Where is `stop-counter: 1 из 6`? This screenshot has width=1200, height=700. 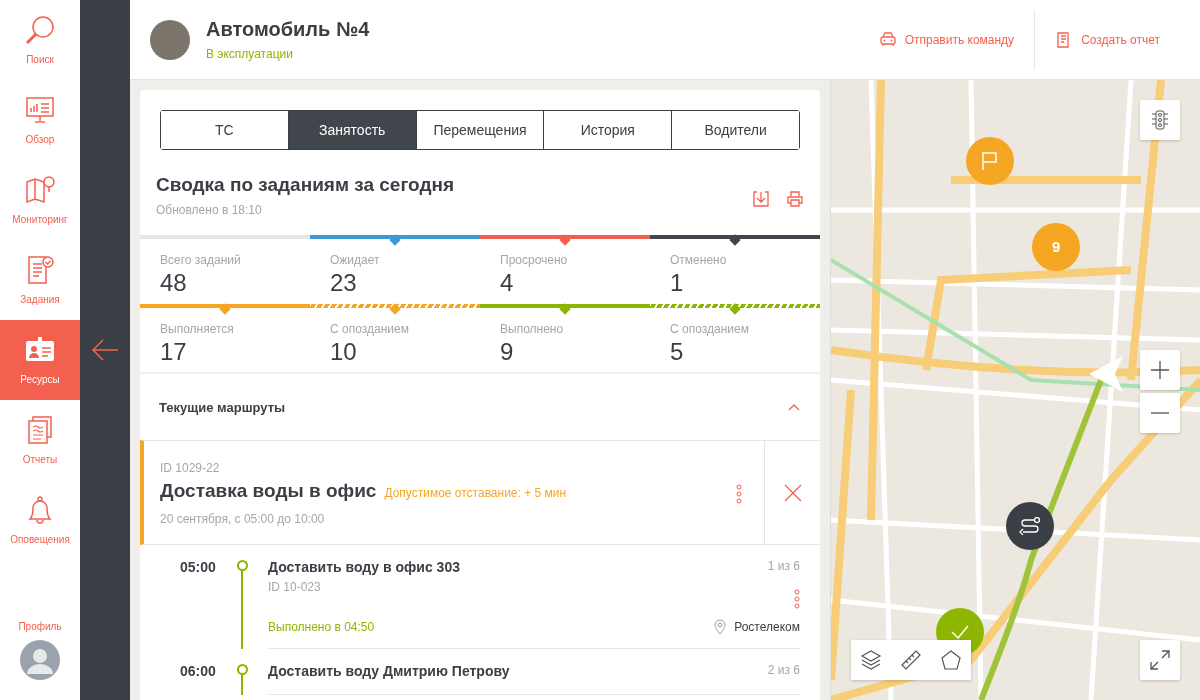 stop-counter: 1 из 6 is located at coordinates (783, 566).